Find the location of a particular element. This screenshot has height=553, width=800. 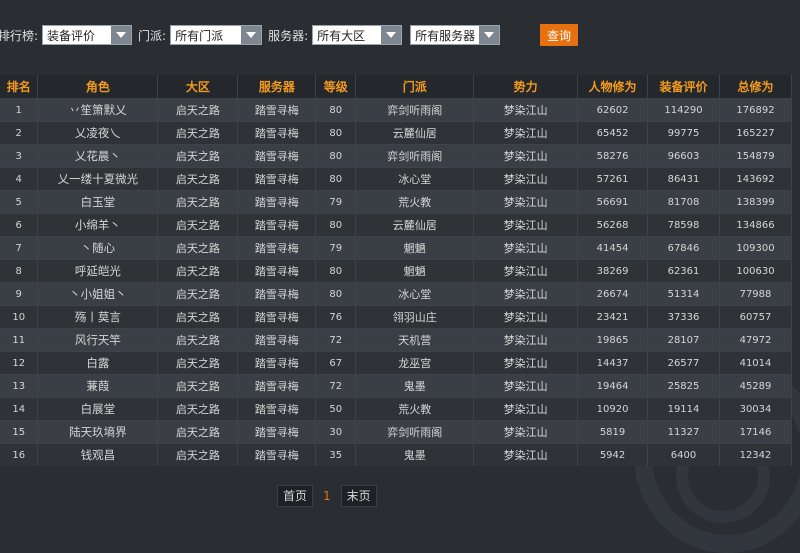

server-value: 所有服务器 is located at coordinates (445, 35).